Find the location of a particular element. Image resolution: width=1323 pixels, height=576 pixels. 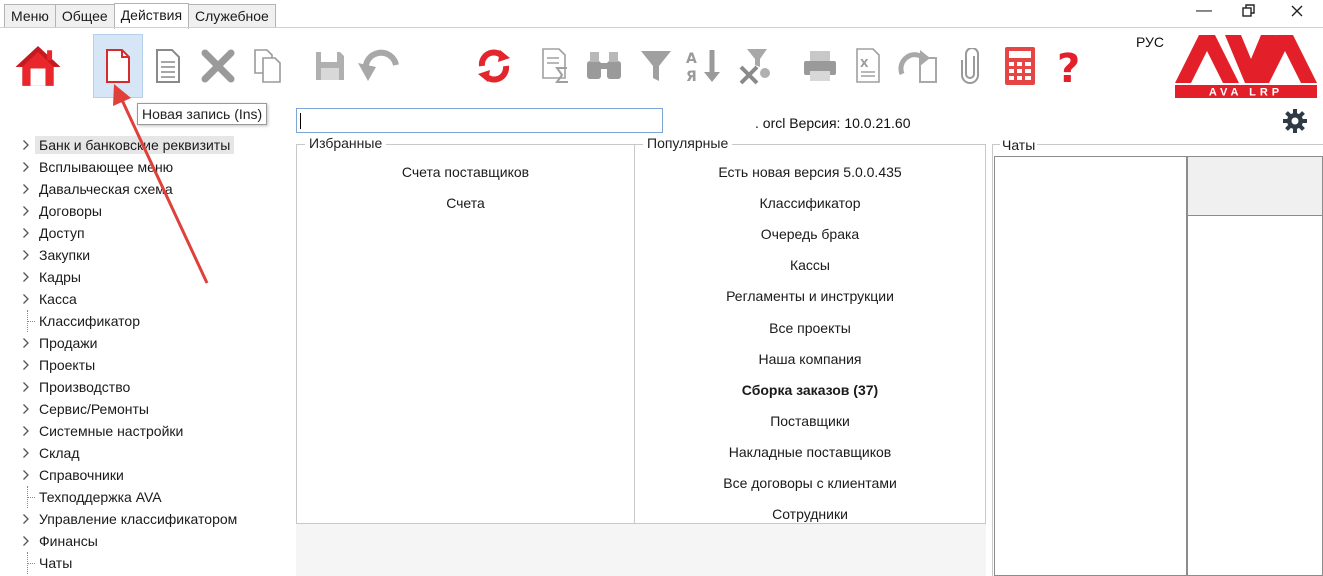

tree-item: Производство is located at coordinates (153, 387).